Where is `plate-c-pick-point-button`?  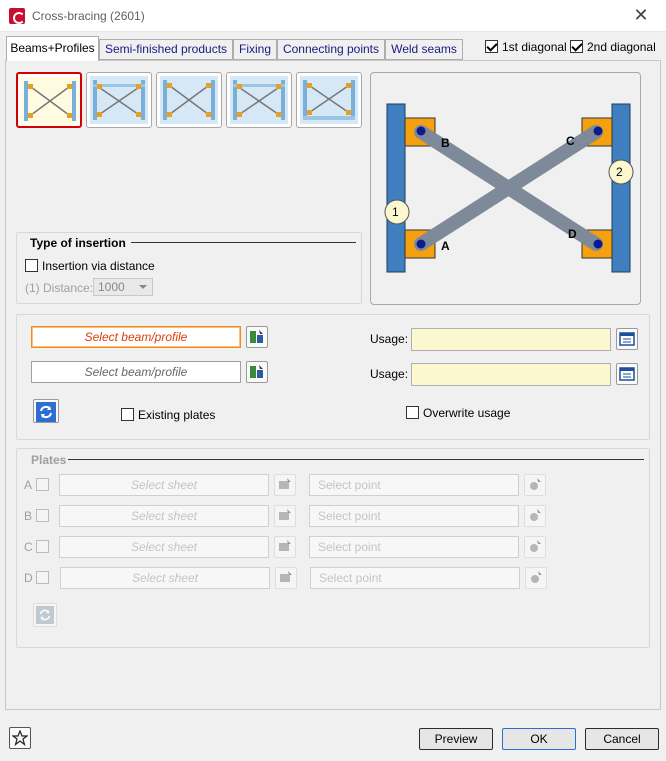 plate-c-pick-point-button is located at coordinates (535, 547).